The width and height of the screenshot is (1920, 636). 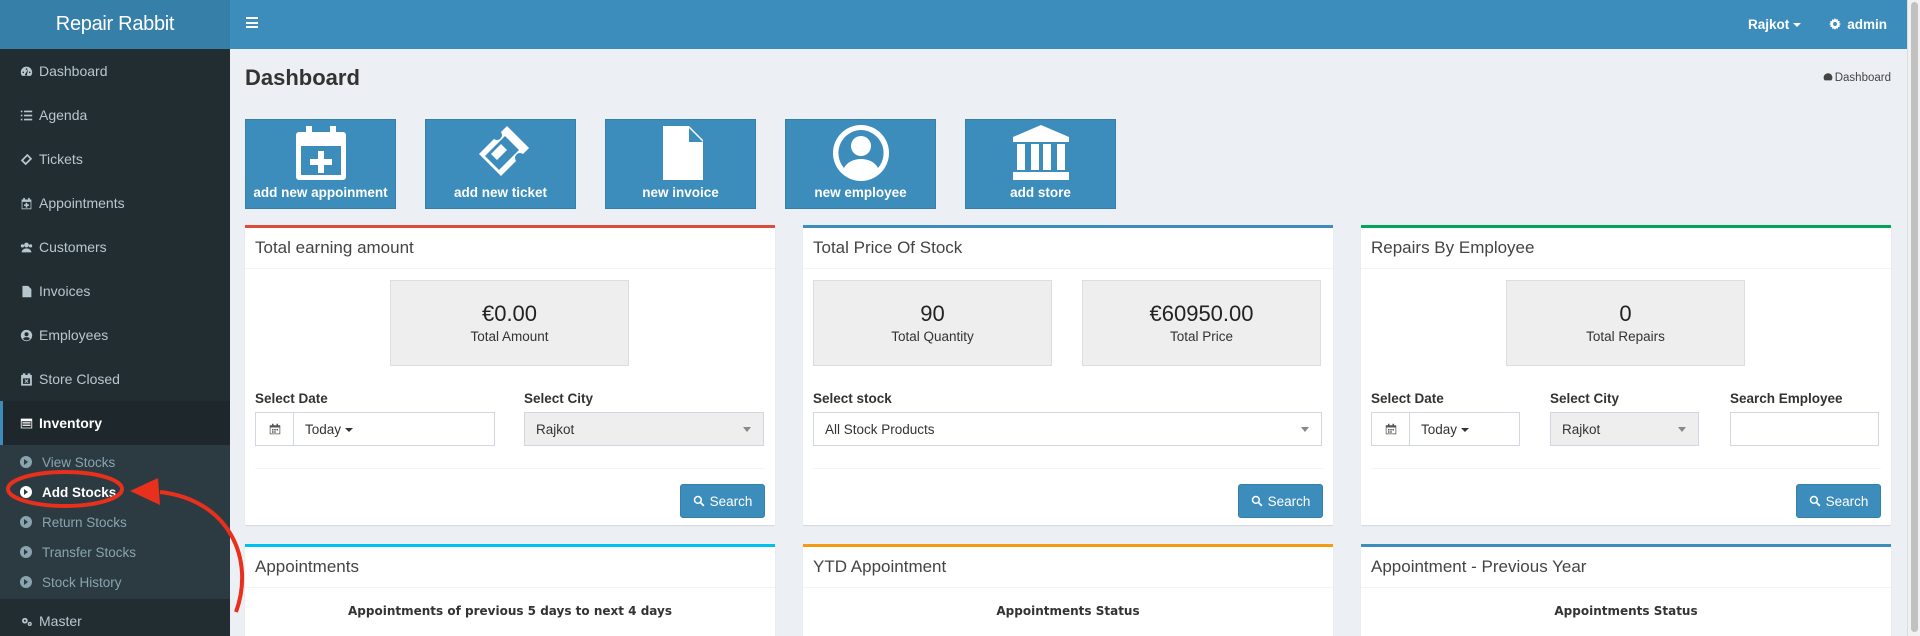 I want to click on box-title: Total Price Of Stock, so click(x=1068, y=248).